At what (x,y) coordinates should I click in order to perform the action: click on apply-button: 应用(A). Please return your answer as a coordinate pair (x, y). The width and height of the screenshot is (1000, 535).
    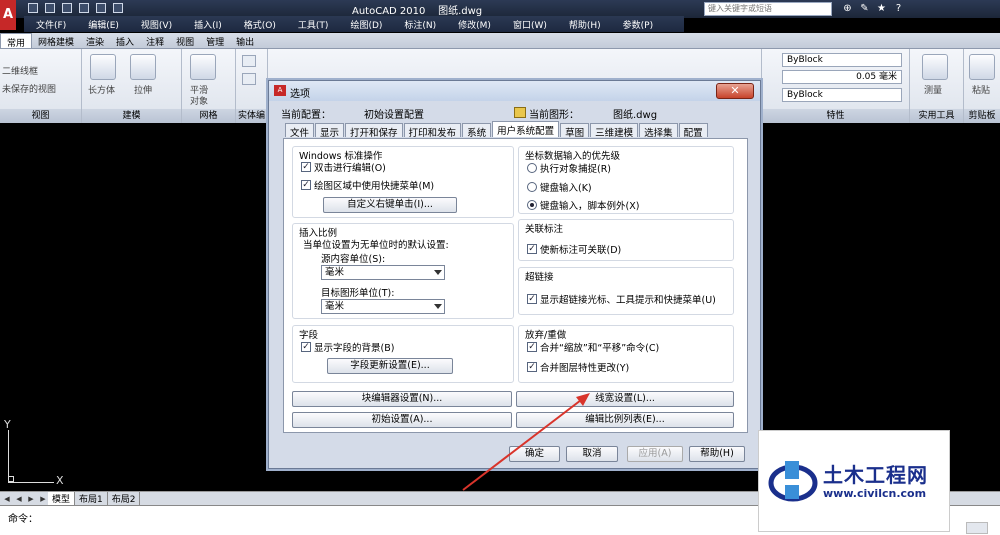
    Looking at the image, I should click on (655, 454).